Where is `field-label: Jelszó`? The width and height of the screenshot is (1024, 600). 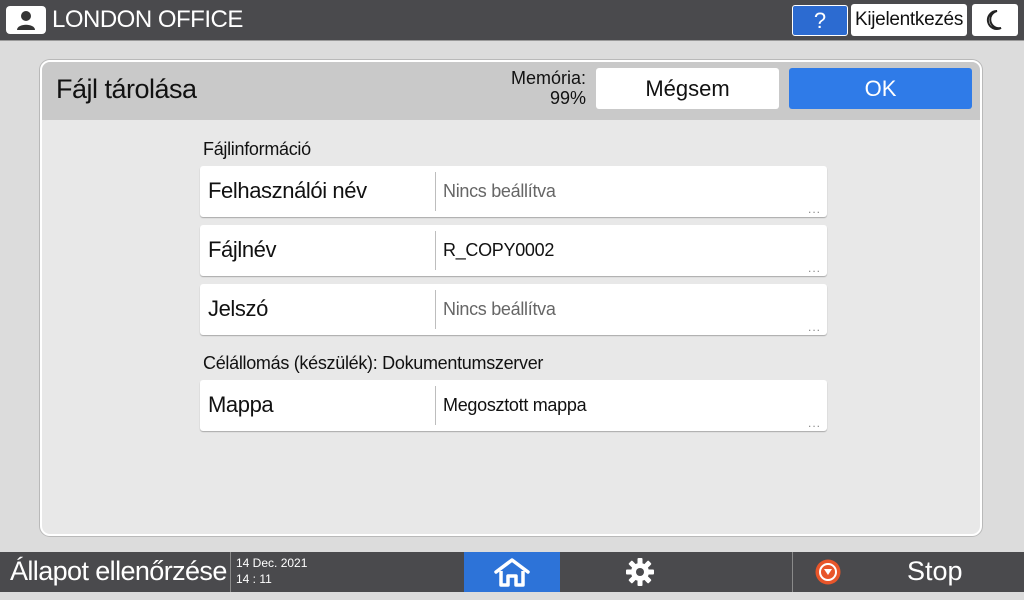 field-label: Jelszó is located at coordinates (238, 308).